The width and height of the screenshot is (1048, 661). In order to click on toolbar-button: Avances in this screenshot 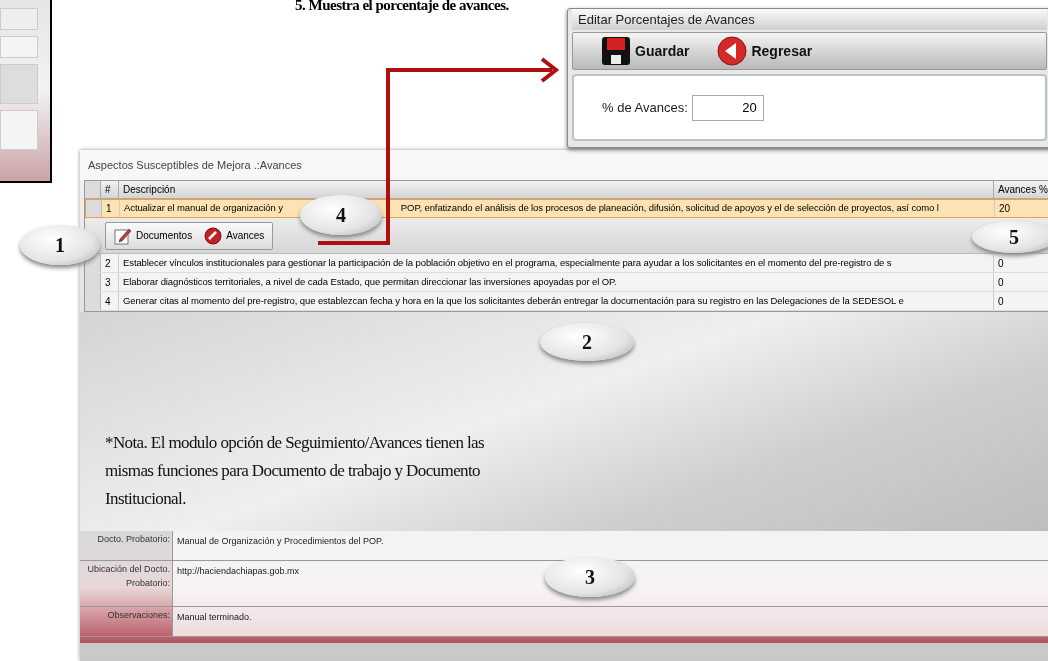, I will do `click(234, 235)`.